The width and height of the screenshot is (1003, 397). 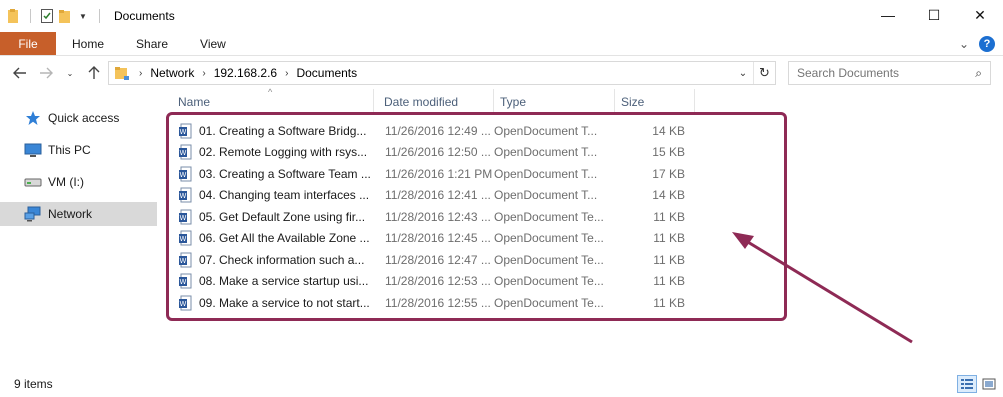 I want to click on maximize-button: ☐, so click(x=934, y=15).